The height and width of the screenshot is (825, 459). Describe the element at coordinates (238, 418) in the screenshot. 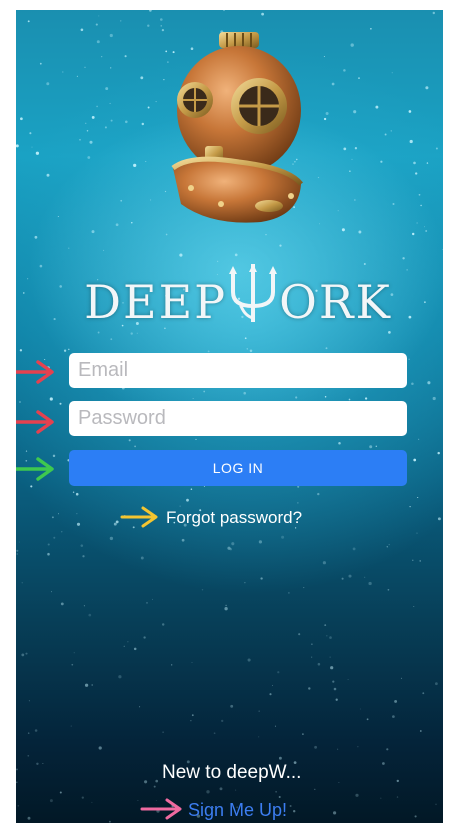

I see `password-field` at that location.